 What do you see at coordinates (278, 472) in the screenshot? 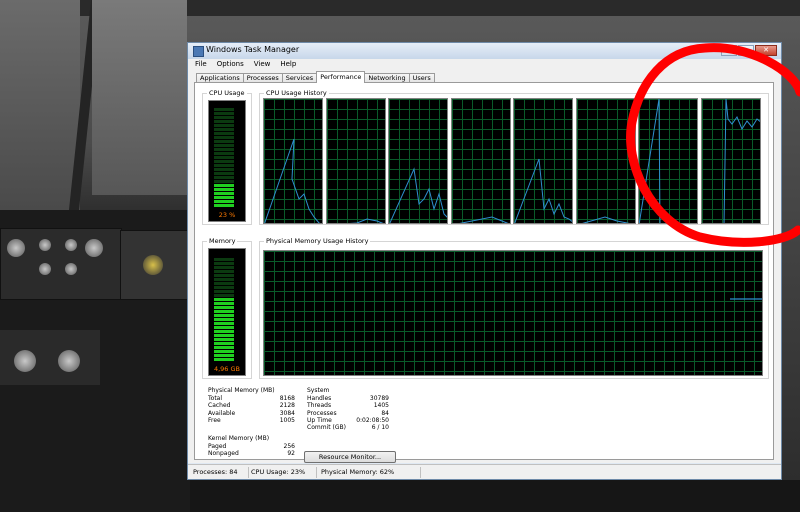
I see `status-cpu: CPU Usage: 23%` at bounding box center [278, 472].